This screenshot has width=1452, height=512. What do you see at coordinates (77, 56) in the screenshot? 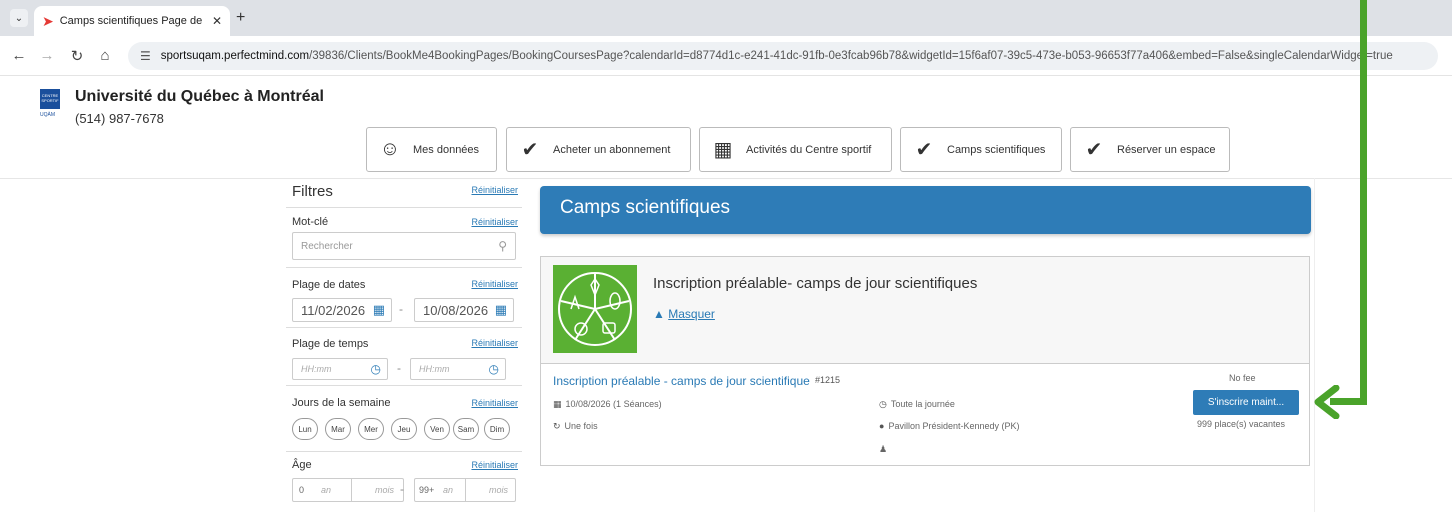
I see `reload-icon: ↻` at bounding box center [77, 56].